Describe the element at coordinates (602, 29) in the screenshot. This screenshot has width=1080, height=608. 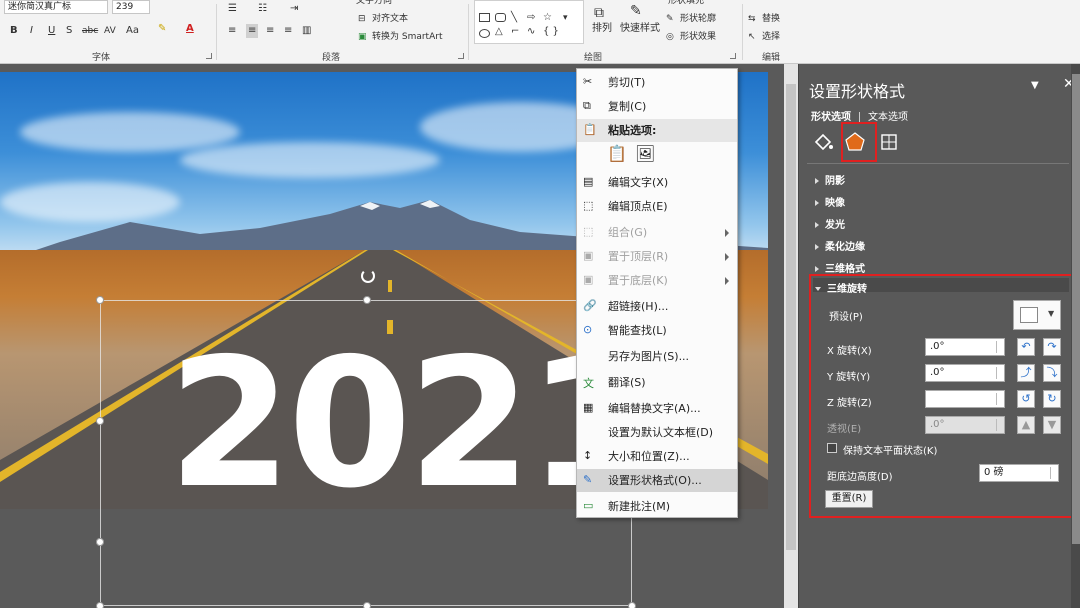
I see `arrange-button: 排列` at that location.